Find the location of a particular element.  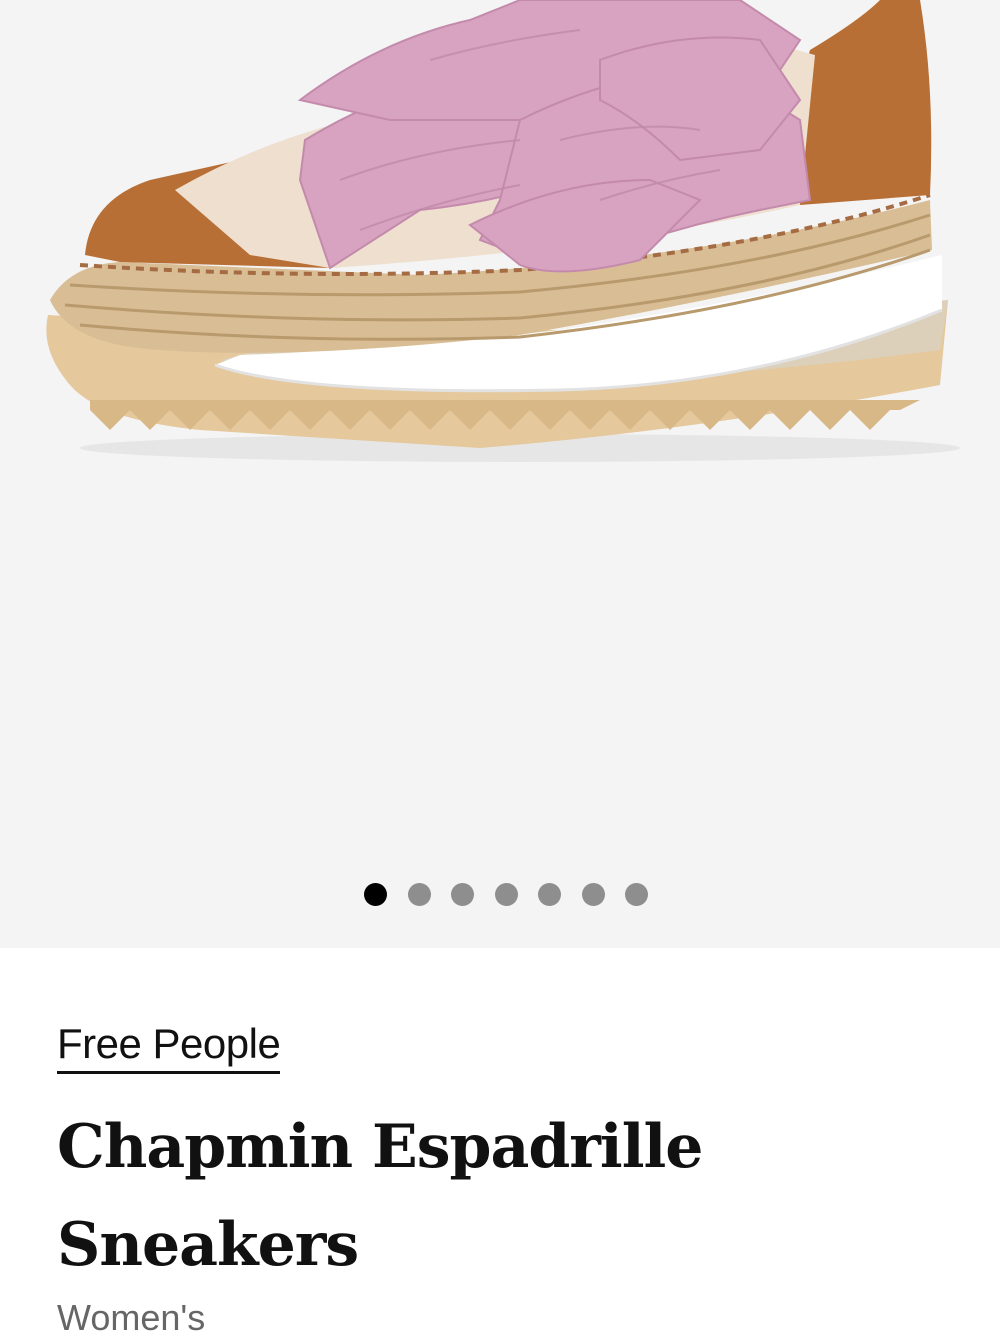

brand-link: Free People is located at coordinates (169, 1047).